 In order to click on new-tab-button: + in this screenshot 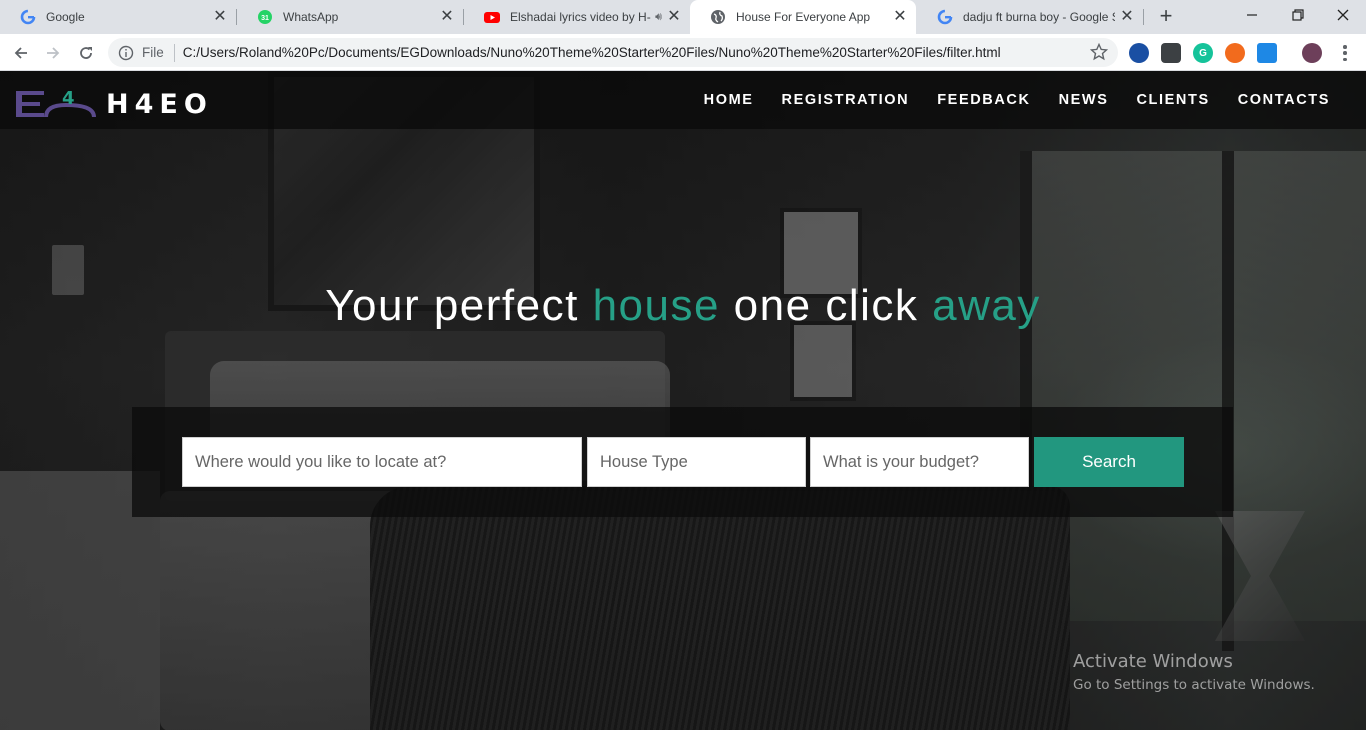, I will do `click(1166, 17)`.